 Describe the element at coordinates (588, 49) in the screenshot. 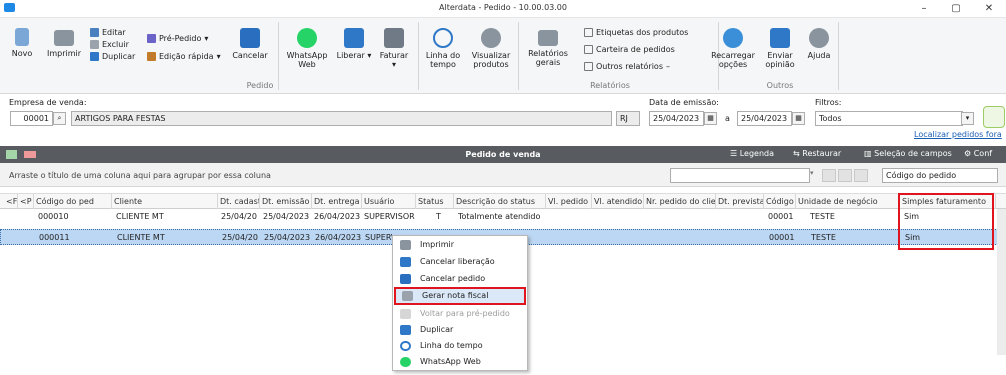

I see `wallet-icon` at that location.